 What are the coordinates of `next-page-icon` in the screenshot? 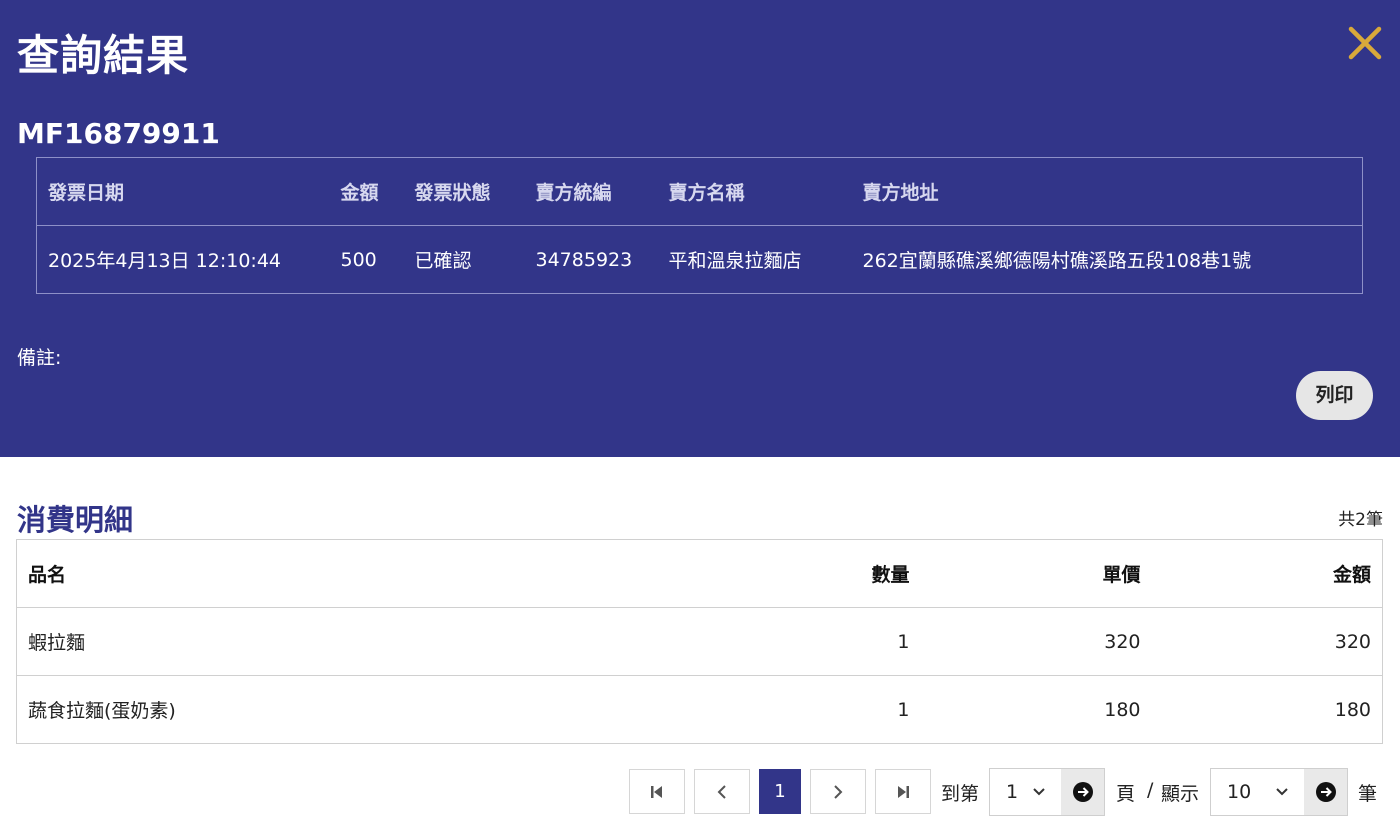 It's located at (838, 791).